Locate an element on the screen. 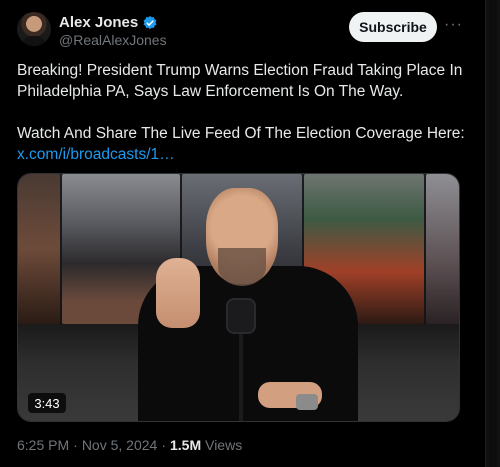  verified-badge-icon is located at coordinates (150, 23).